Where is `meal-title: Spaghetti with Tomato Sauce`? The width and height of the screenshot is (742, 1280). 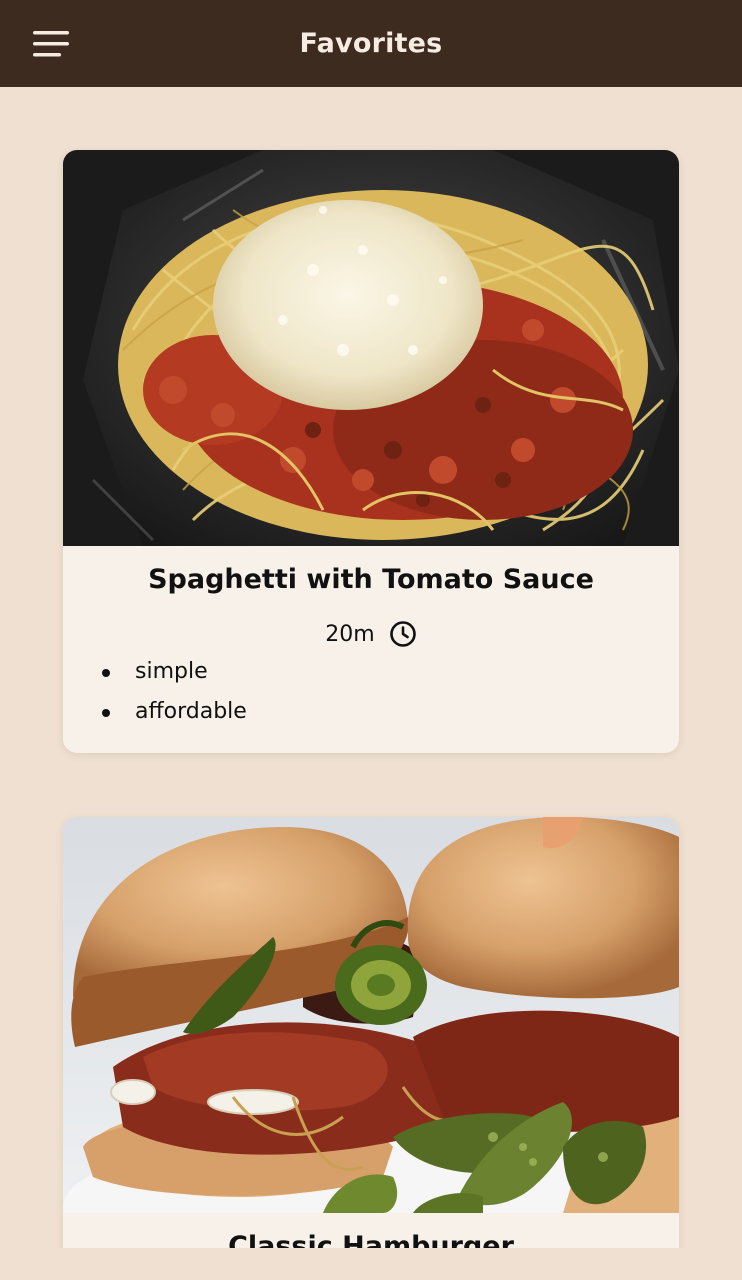
meal-title: Spaghetti with Tomato Sauce is located at coordinates (371, 579).